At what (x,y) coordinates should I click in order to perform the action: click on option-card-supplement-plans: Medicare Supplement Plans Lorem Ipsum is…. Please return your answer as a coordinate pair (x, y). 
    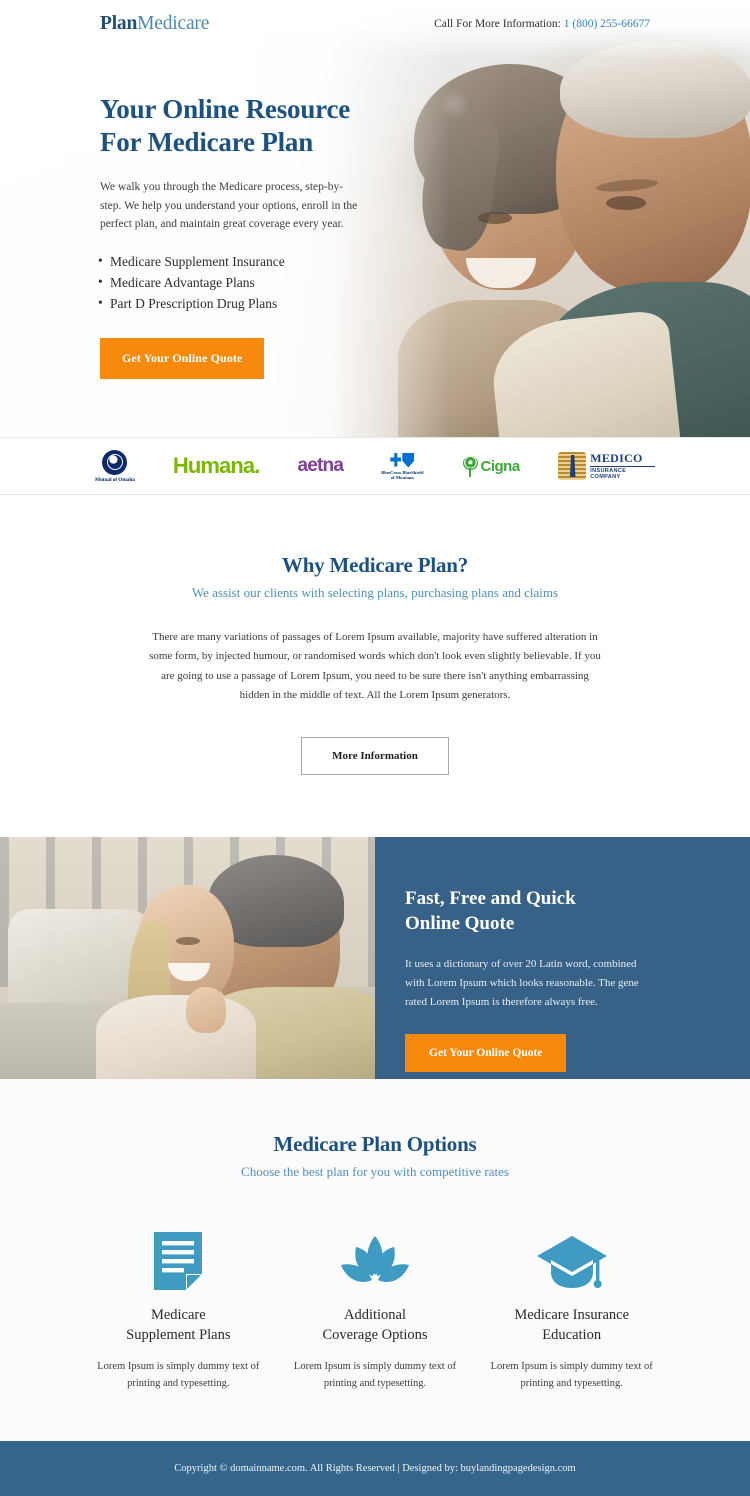
    Looking at the image, I should click on (178, 1307).